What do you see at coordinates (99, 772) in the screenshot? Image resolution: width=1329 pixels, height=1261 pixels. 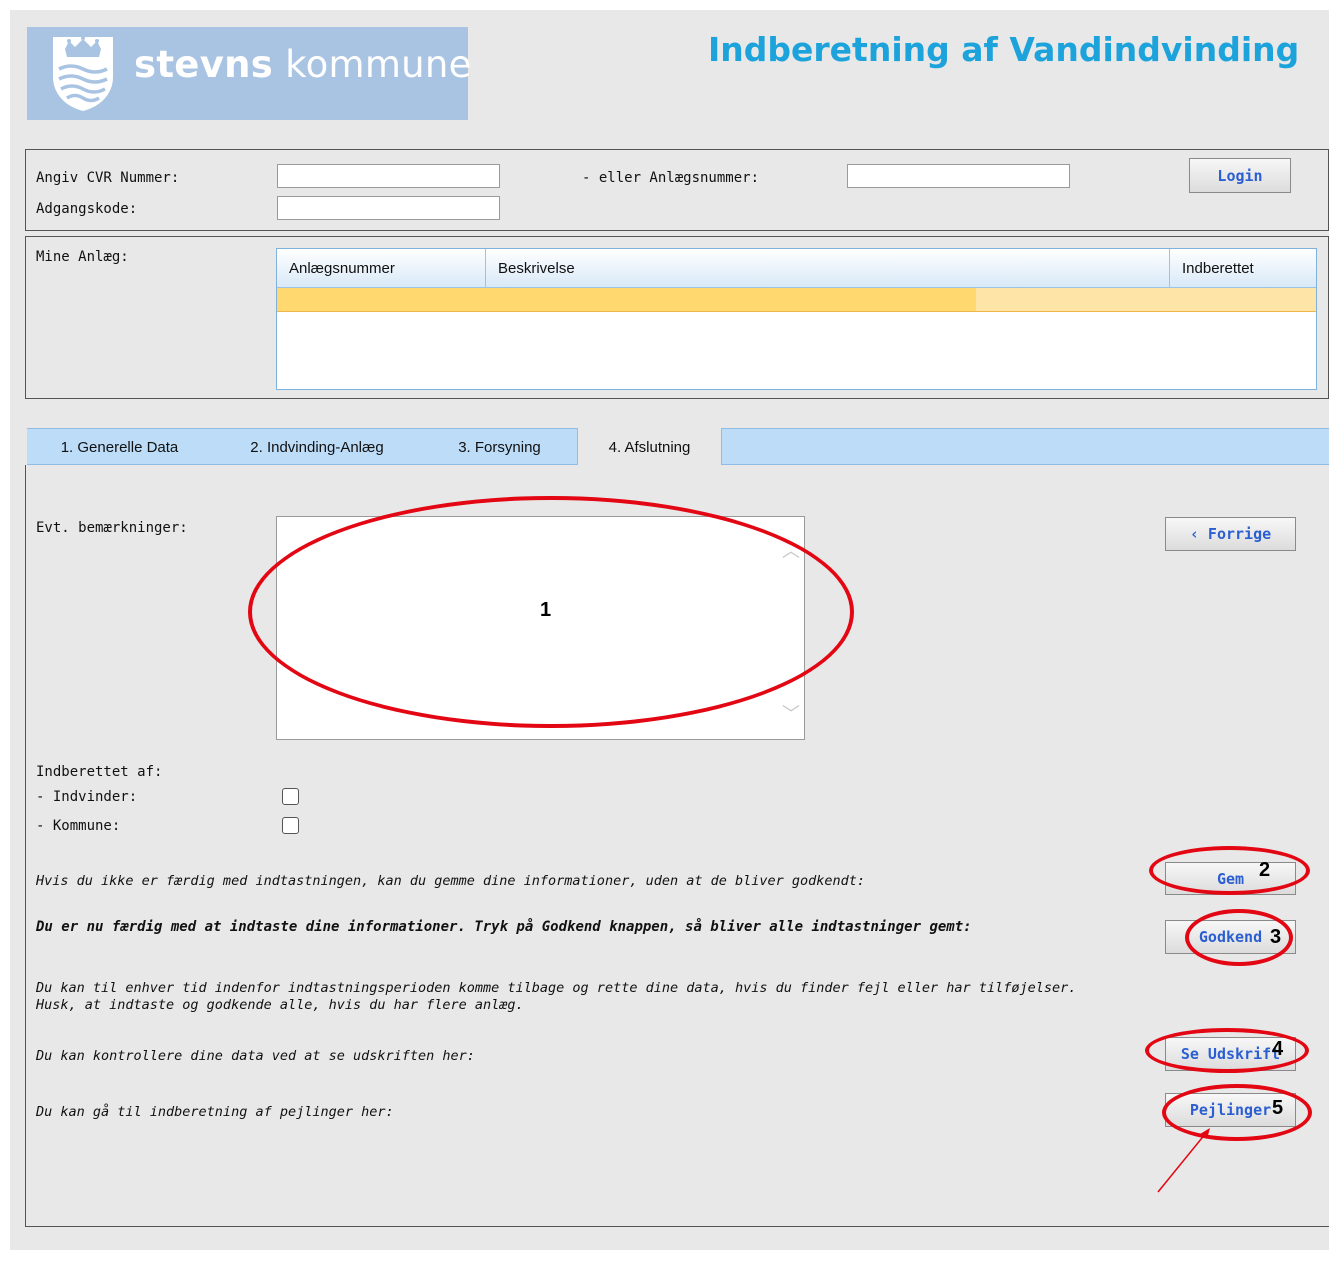 I see `reported-by-label: Indberettet af:` at bounding box center [99, 772].